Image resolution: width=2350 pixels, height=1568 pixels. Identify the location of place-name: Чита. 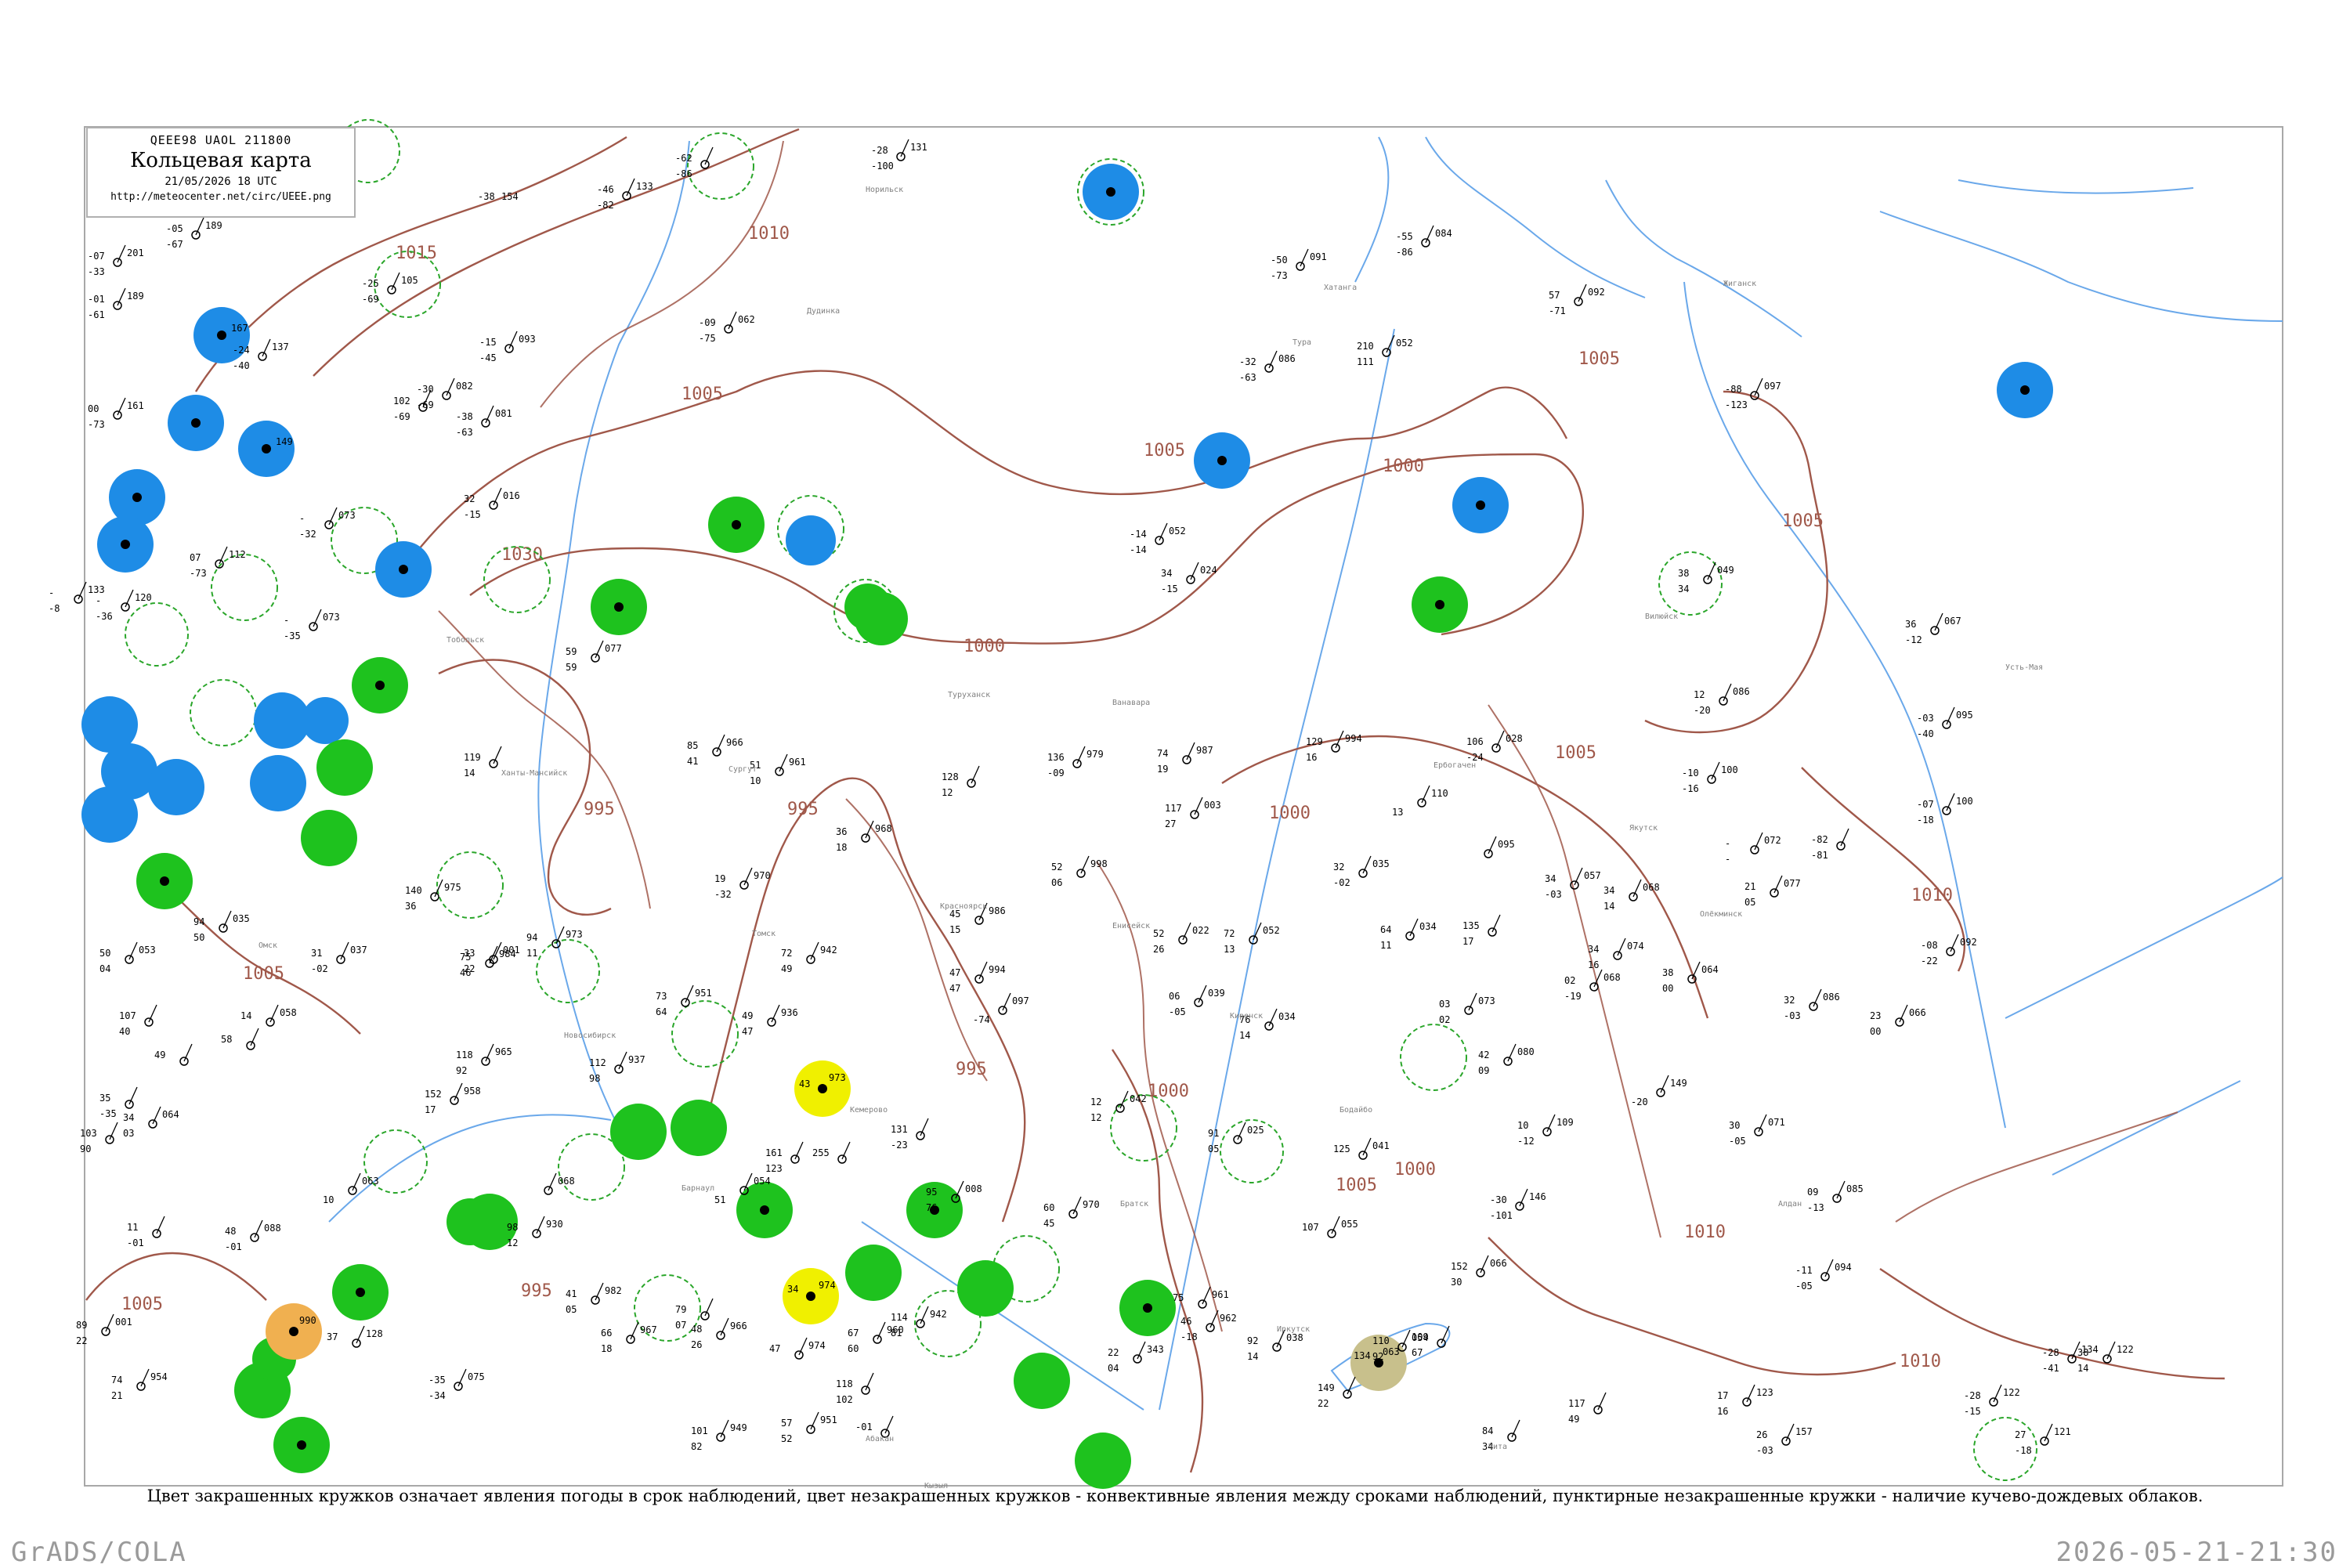
(1498, 1447).